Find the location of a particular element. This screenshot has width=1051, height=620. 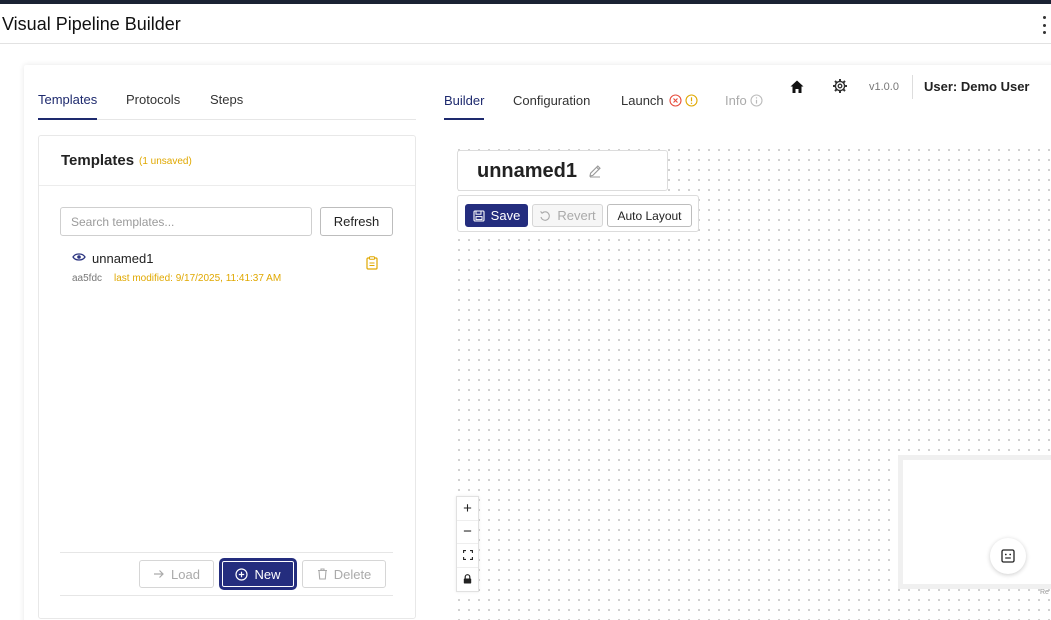

new-button: New is located at coordinates (258, 574).